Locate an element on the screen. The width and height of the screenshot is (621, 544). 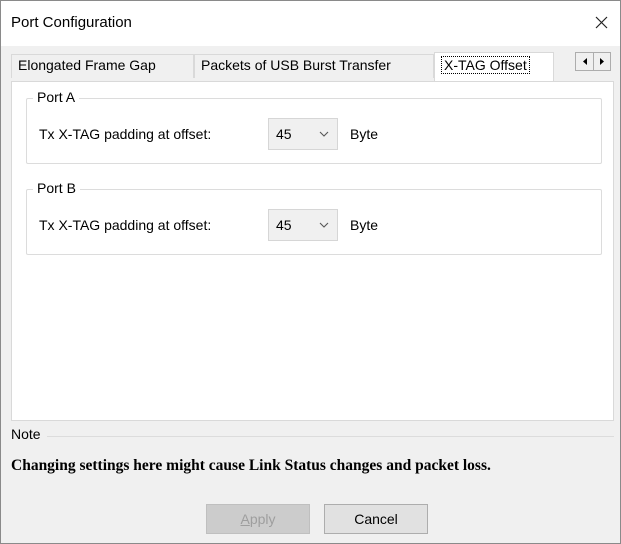
tab-x-tag-offset: X-TAG Offset is located at coordinates (494, 66).